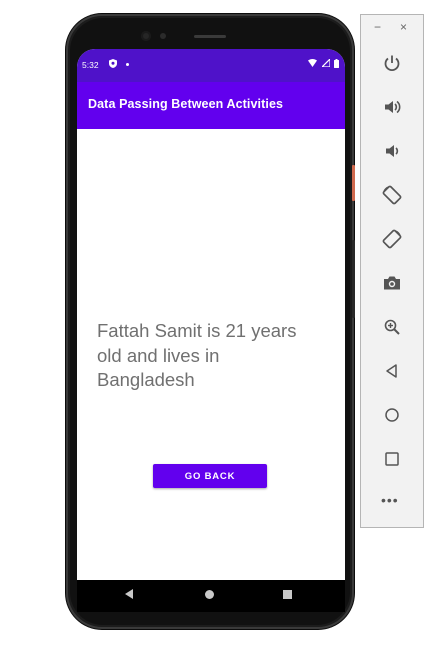 This screenshot has height=645, width=431. I want to click on more-options-icon: •••, so click(390, 500).